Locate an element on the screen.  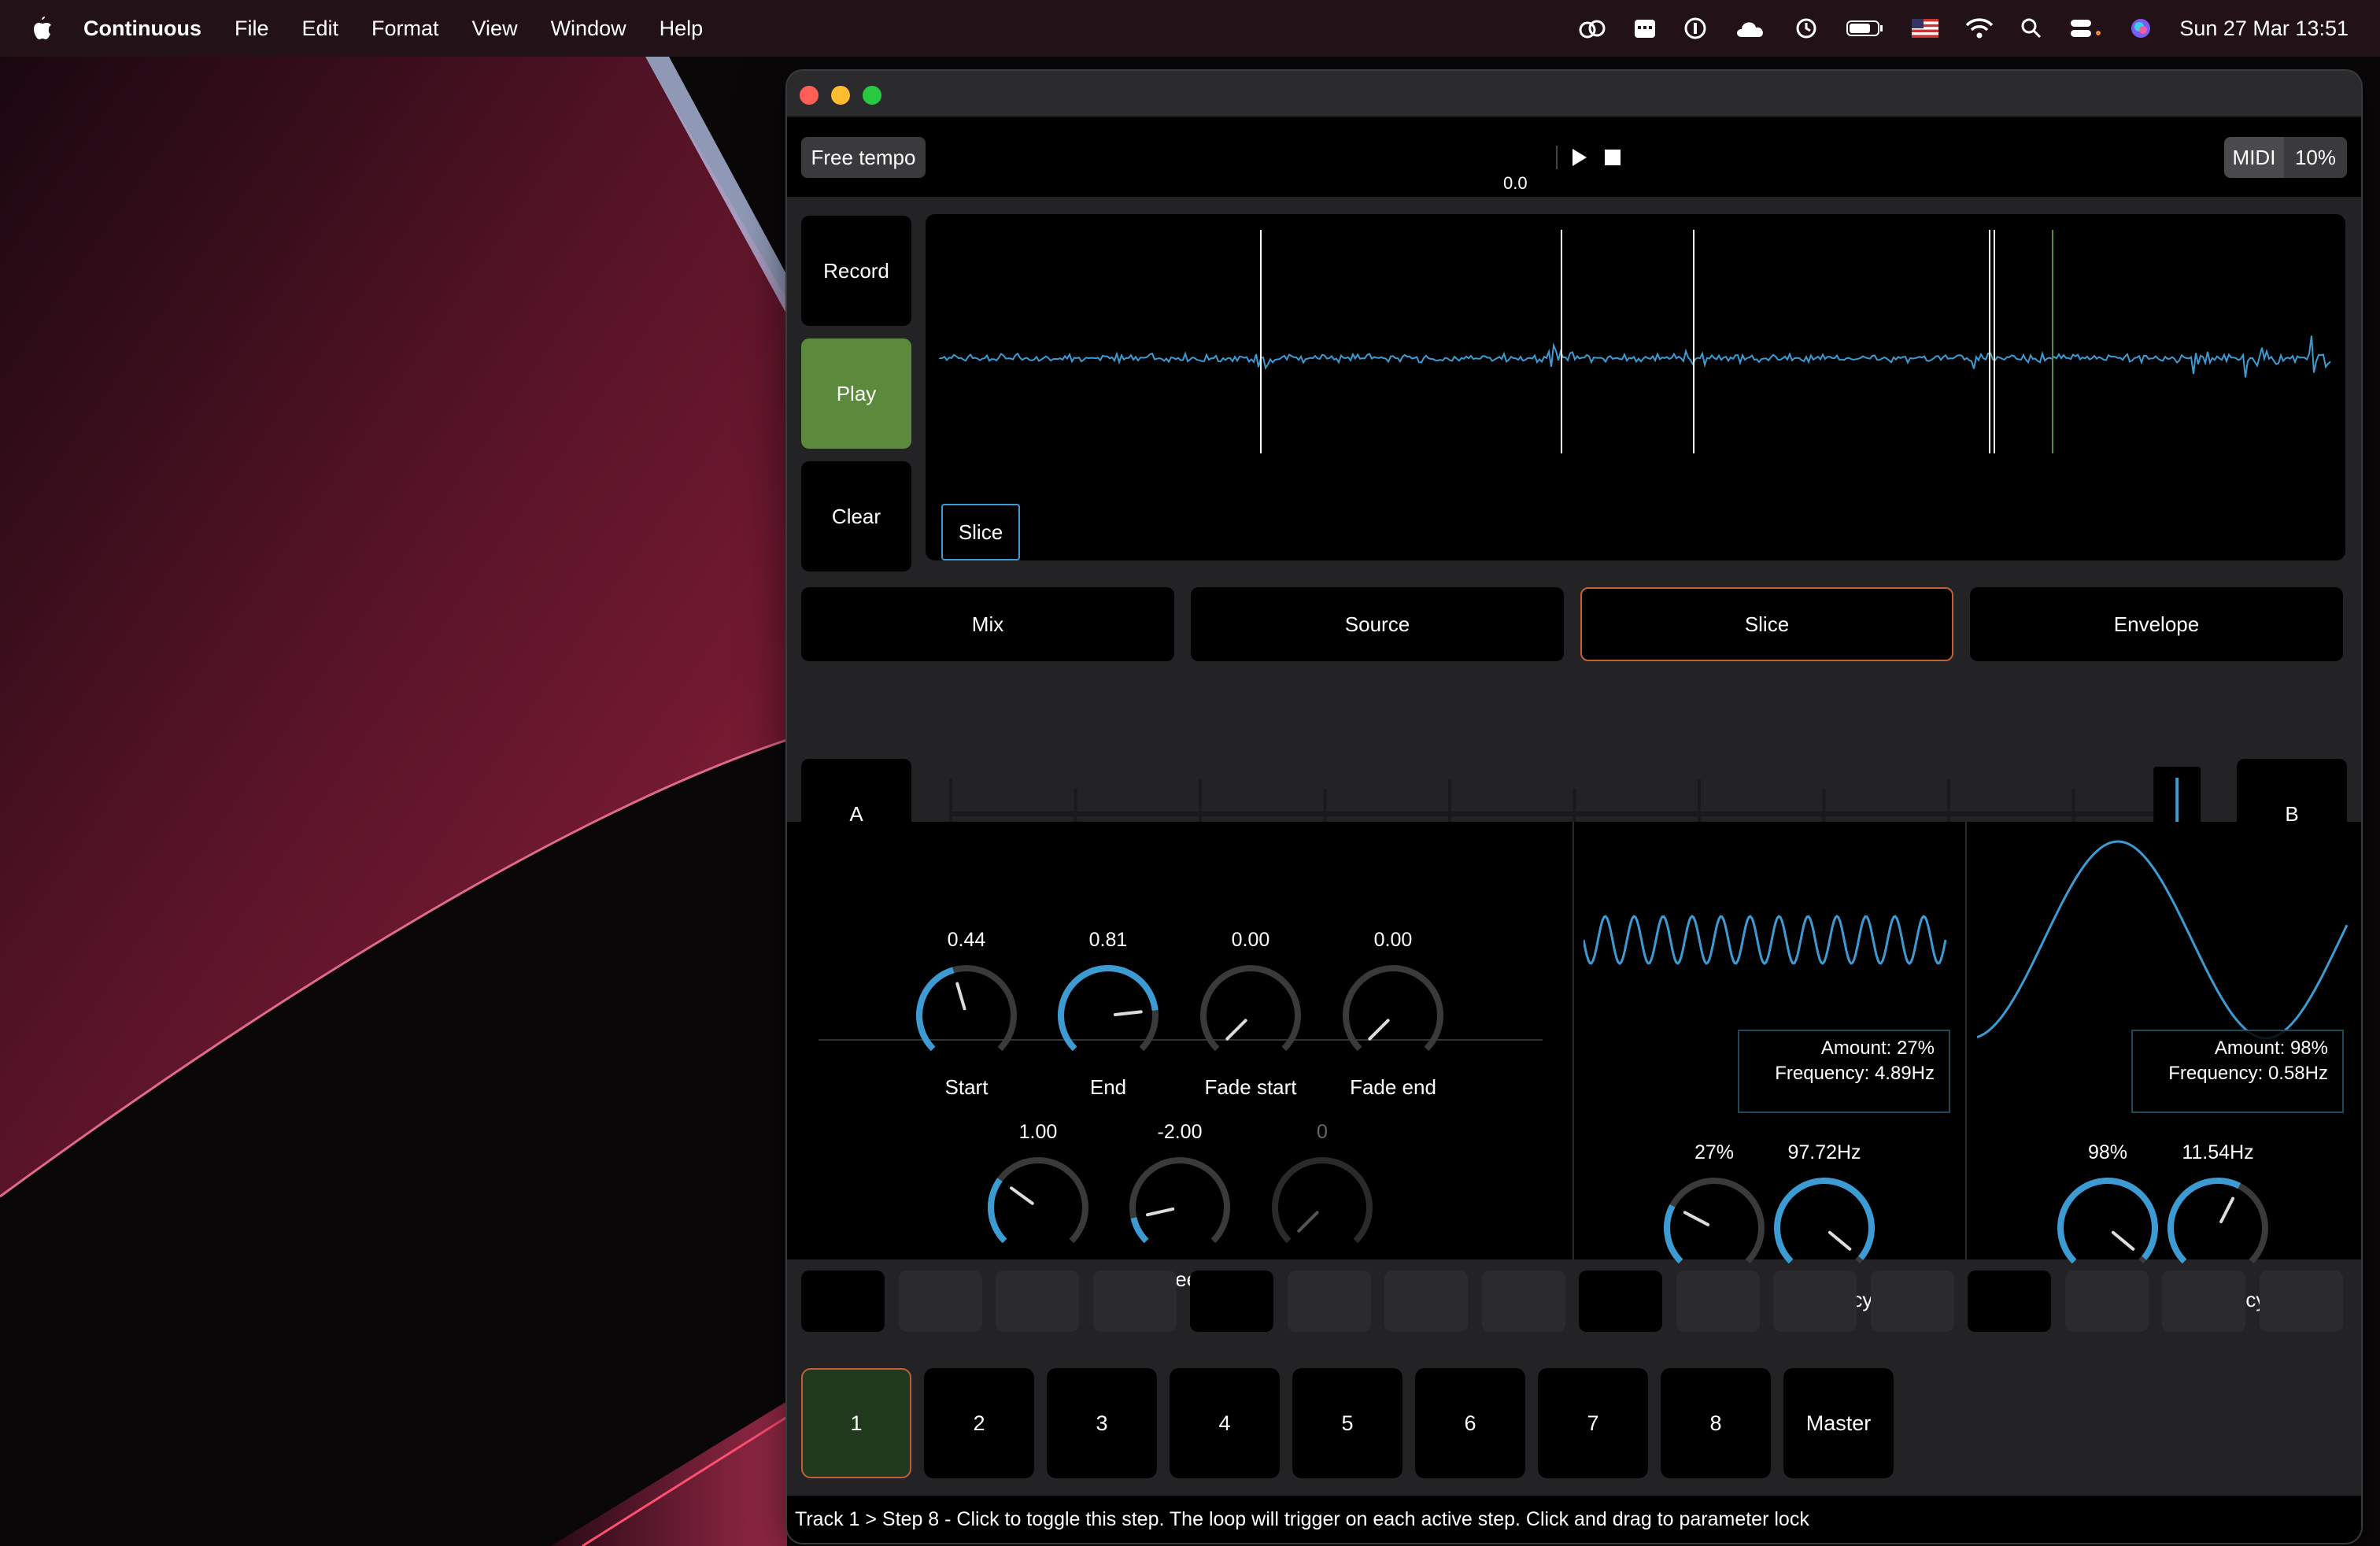
menu-view: View is located at coordinates (495, 29).